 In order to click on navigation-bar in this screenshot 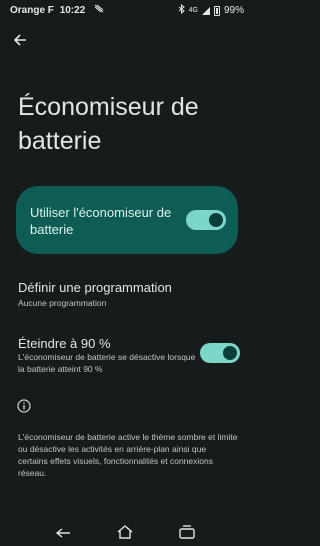, I will do `click(126, 531)`.